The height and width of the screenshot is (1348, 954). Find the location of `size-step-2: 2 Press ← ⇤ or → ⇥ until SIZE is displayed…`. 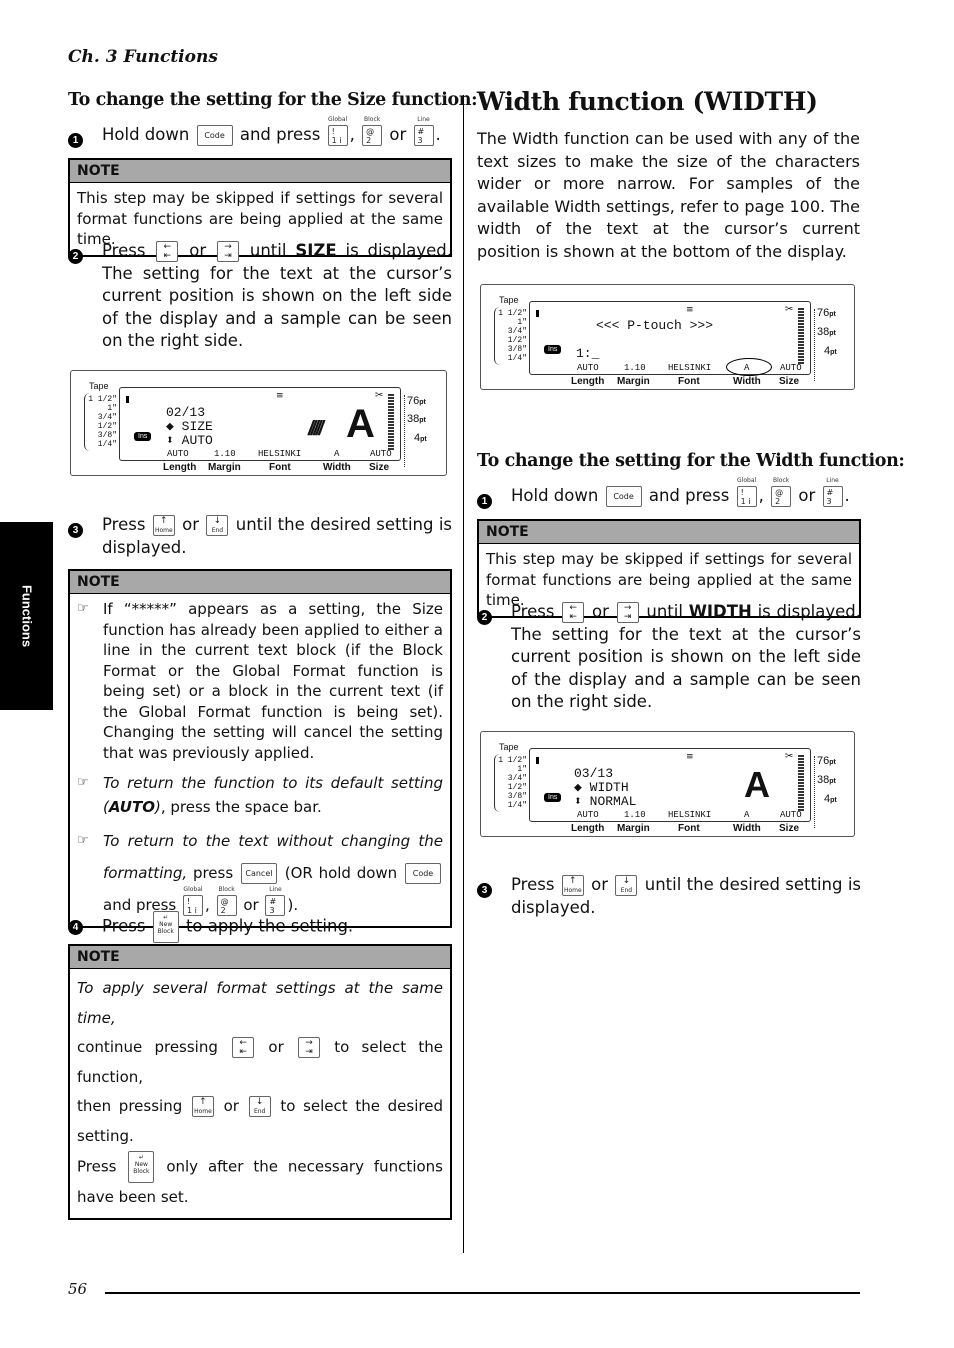

size-step-2: 2 Press ← ⇤ or → ⇥ until SIZE is displayed… is located at coordinates (260, 296).